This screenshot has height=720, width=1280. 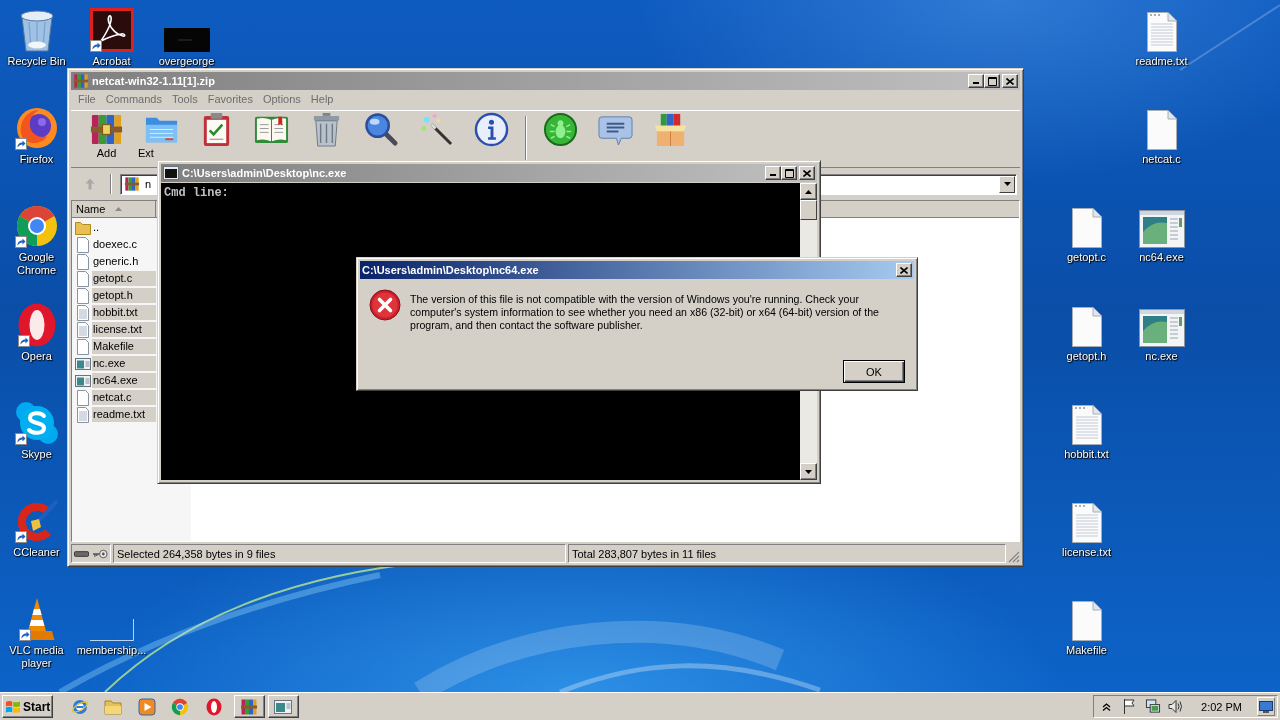 I want to click on file-name: .., so click(x=124, y=227).